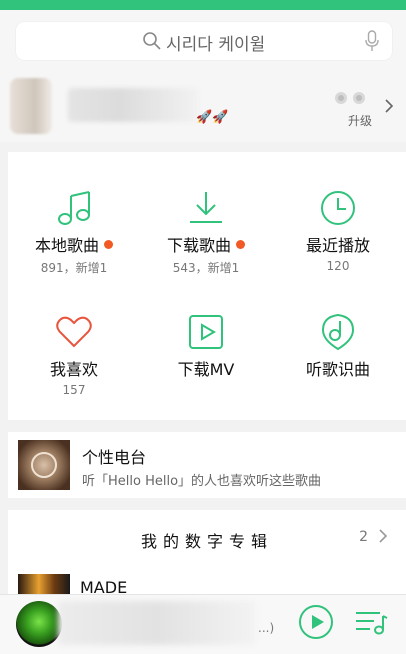  I want to click on radio-cover-image, so click(44, 465).